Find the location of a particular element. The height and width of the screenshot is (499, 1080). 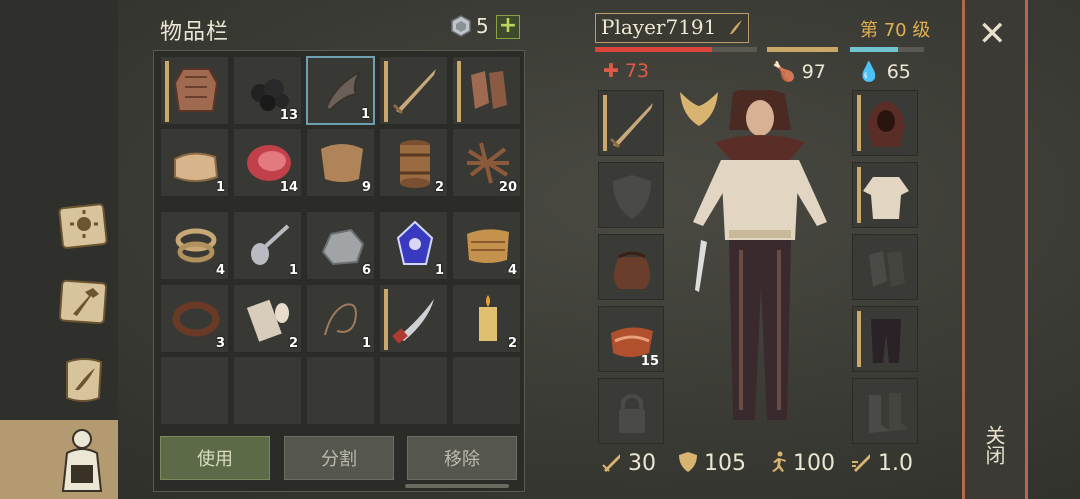

equip-slot-pouch is located at coordinates (631, 267).